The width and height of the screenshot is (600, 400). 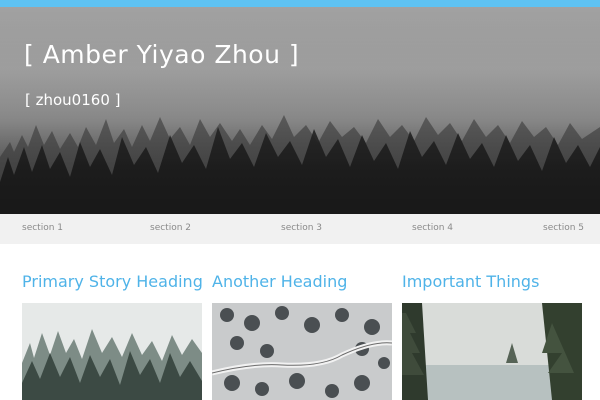 I want to click on nav-section-3: section 3, so click(x=301, y=228).